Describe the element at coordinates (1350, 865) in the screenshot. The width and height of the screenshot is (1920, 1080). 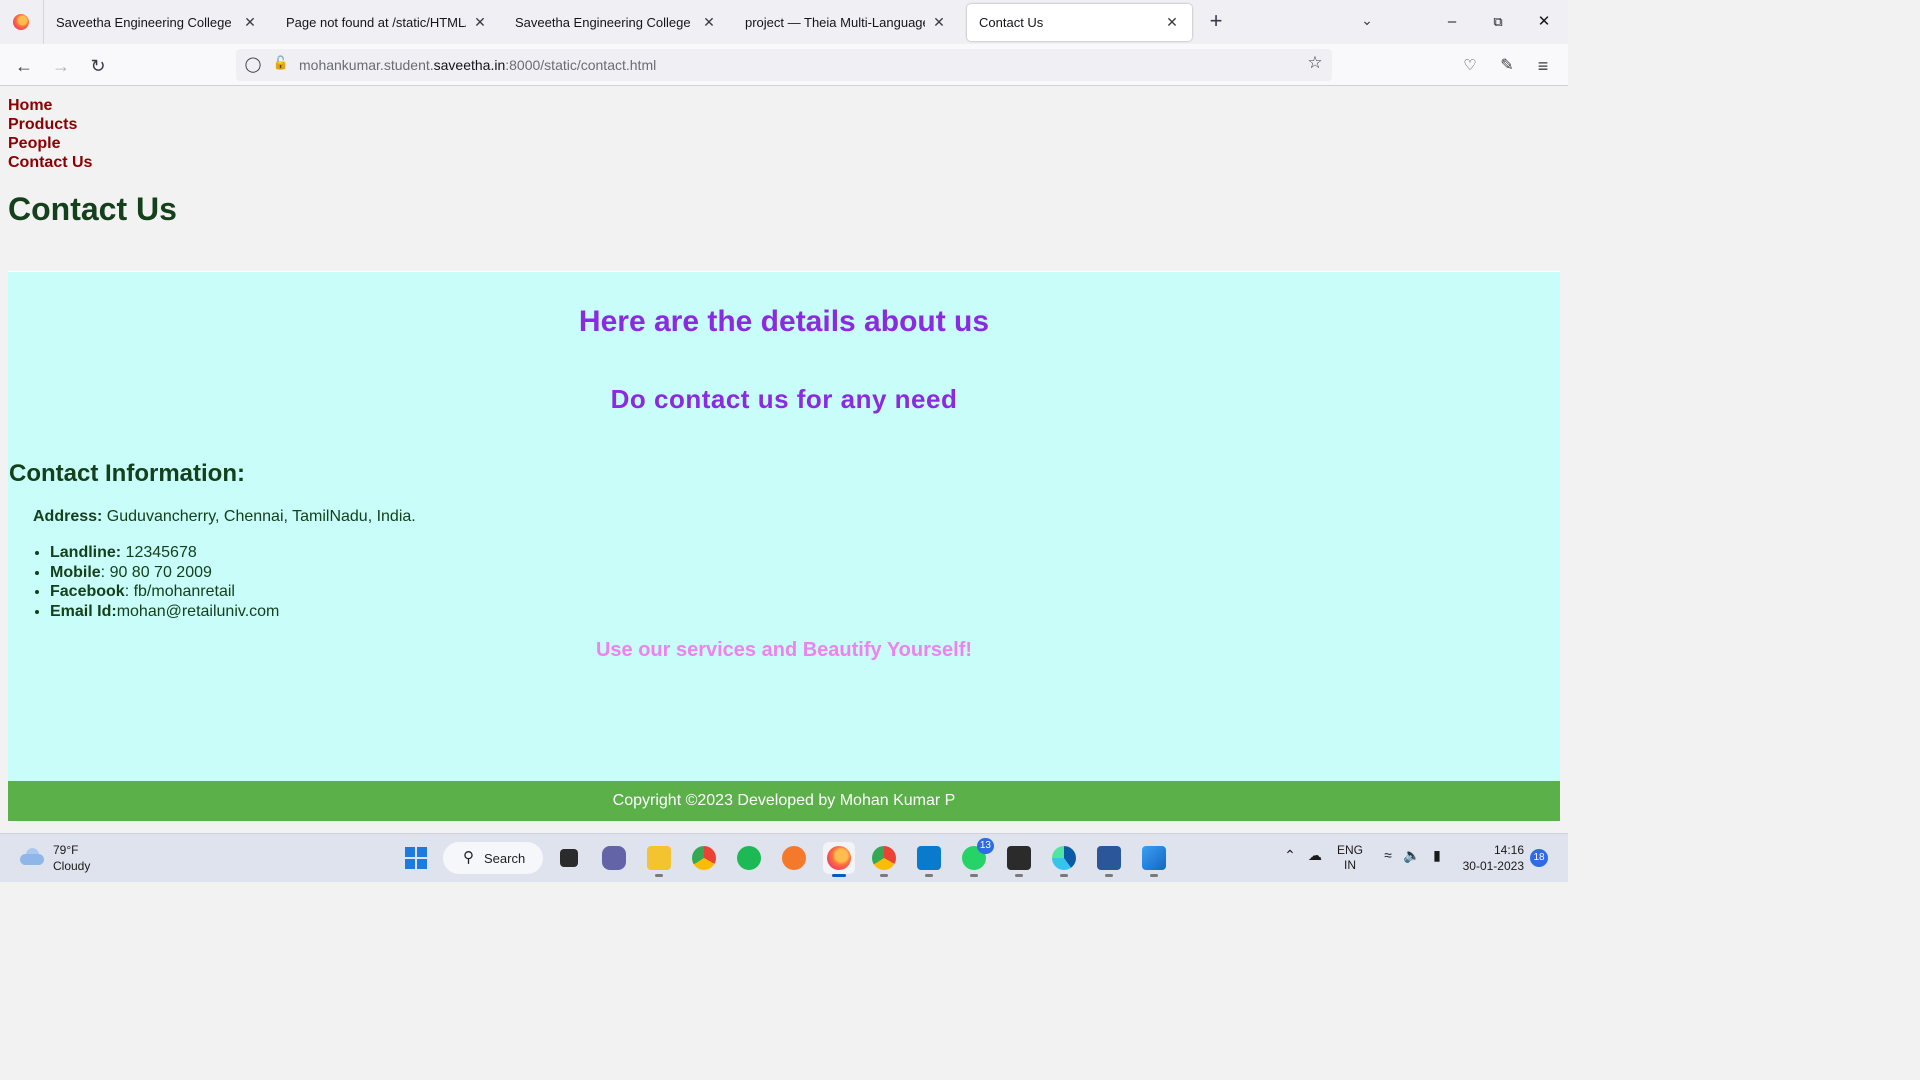
I see `region-code: IN` at that location.